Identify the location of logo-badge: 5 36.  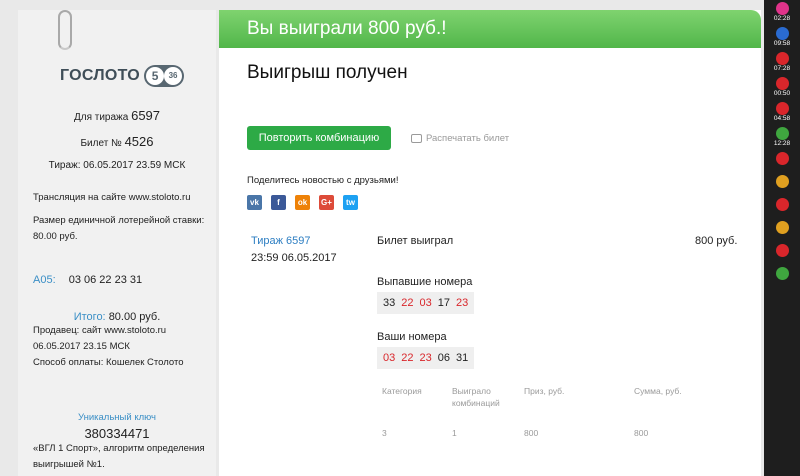
(164, 76).